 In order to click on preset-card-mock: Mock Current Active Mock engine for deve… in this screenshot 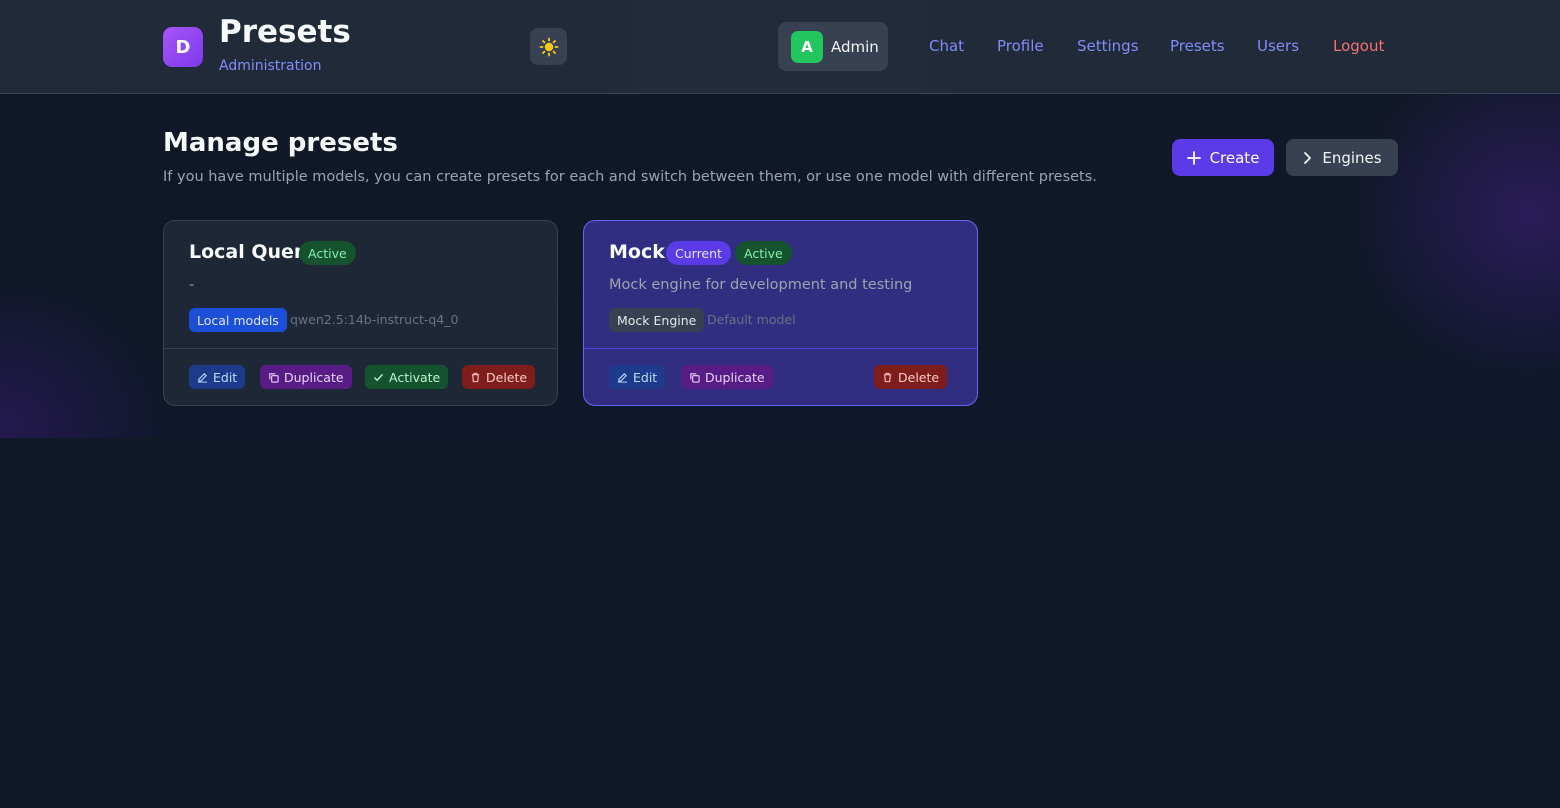, I will do `click(780, 313)`.